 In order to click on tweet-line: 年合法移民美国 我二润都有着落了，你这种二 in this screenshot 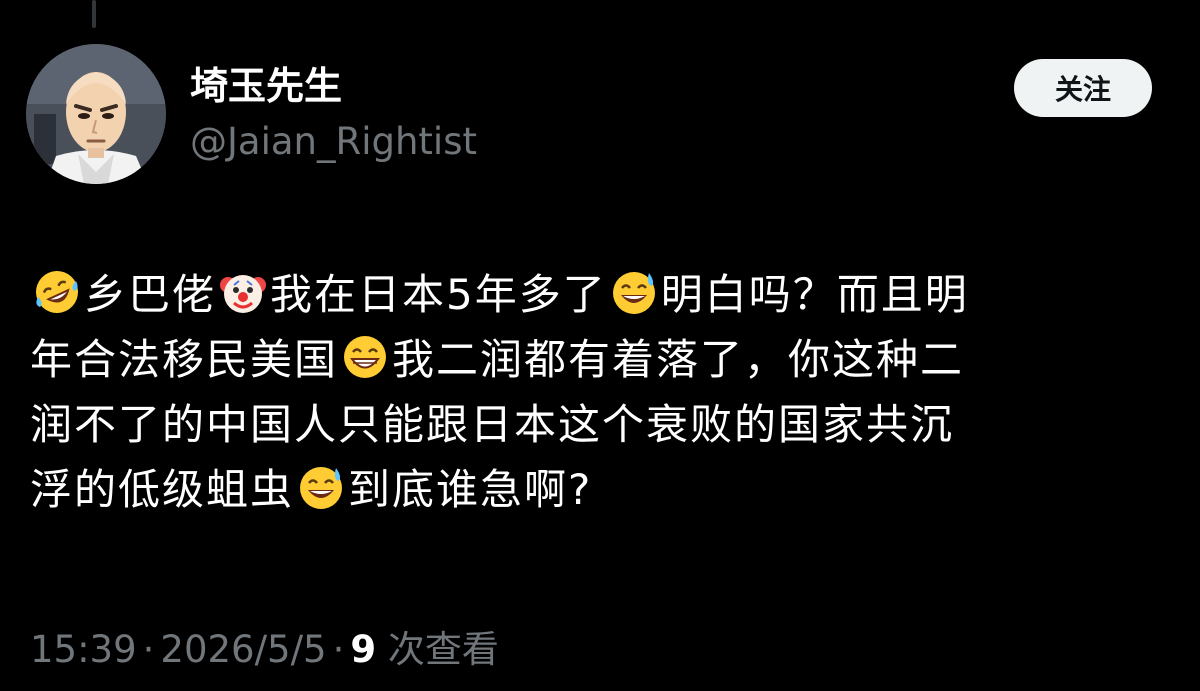, I will do `click(600, 359)`.